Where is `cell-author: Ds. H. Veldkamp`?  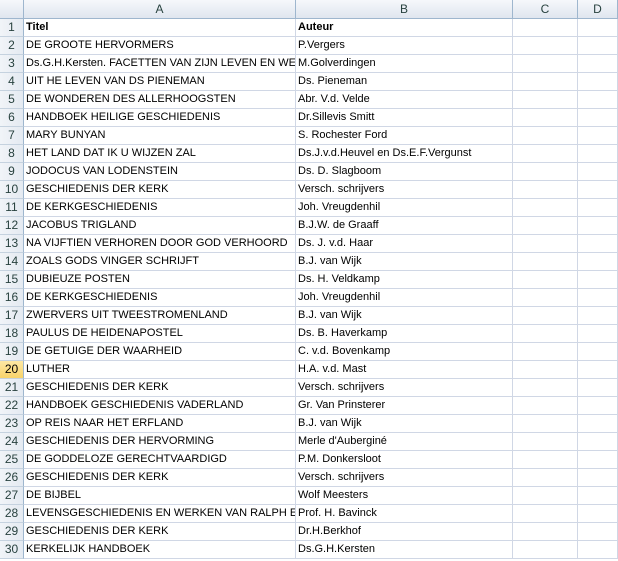 cell-author: Ds. H. Veldkamp is located at coordinates (404, 280).